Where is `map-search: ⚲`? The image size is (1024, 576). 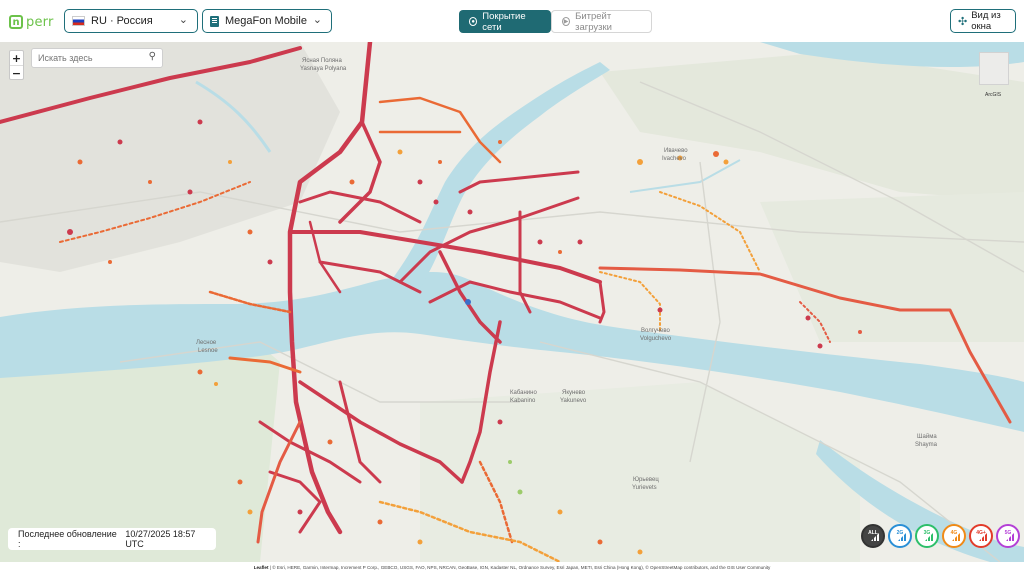
map-search: ⚲ is located at coordinates (97, 58).